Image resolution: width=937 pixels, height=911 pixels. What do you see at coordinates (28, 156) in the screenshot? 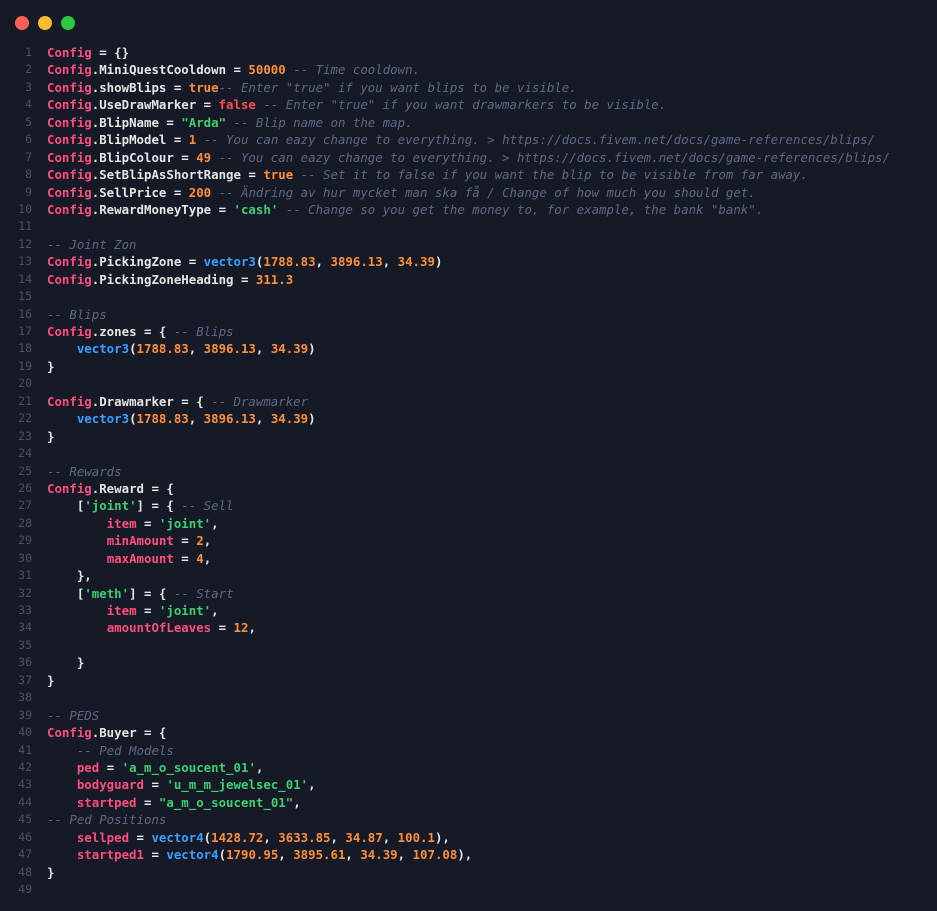
I see `line-number: 7` at bounding box center [28, 156].